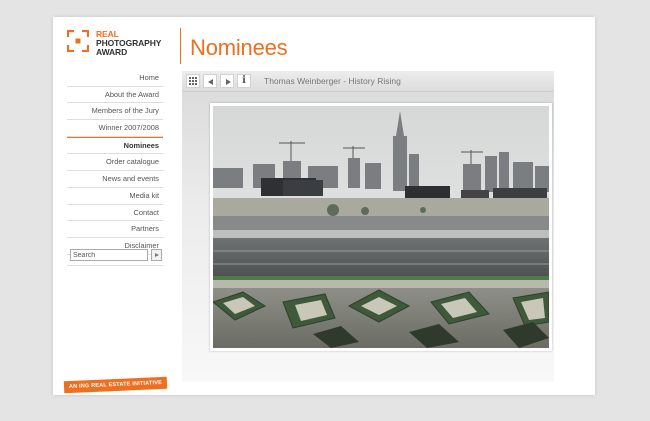 This screenshot has height=421, width=650. Describe the element at coordinates (115, 112) in the screenshot. I see `nav-item-jury: Members of the Jury` at that location.